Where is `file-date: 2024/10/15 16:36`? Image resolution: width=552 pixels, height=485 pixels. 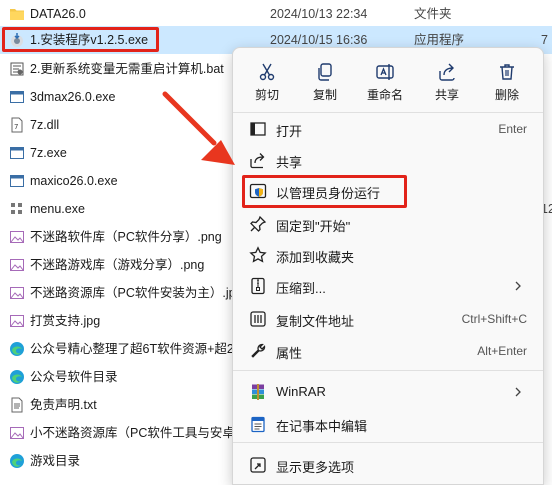 file-date: 2024/10/15 16:36 is located at coordinates (319, 40).